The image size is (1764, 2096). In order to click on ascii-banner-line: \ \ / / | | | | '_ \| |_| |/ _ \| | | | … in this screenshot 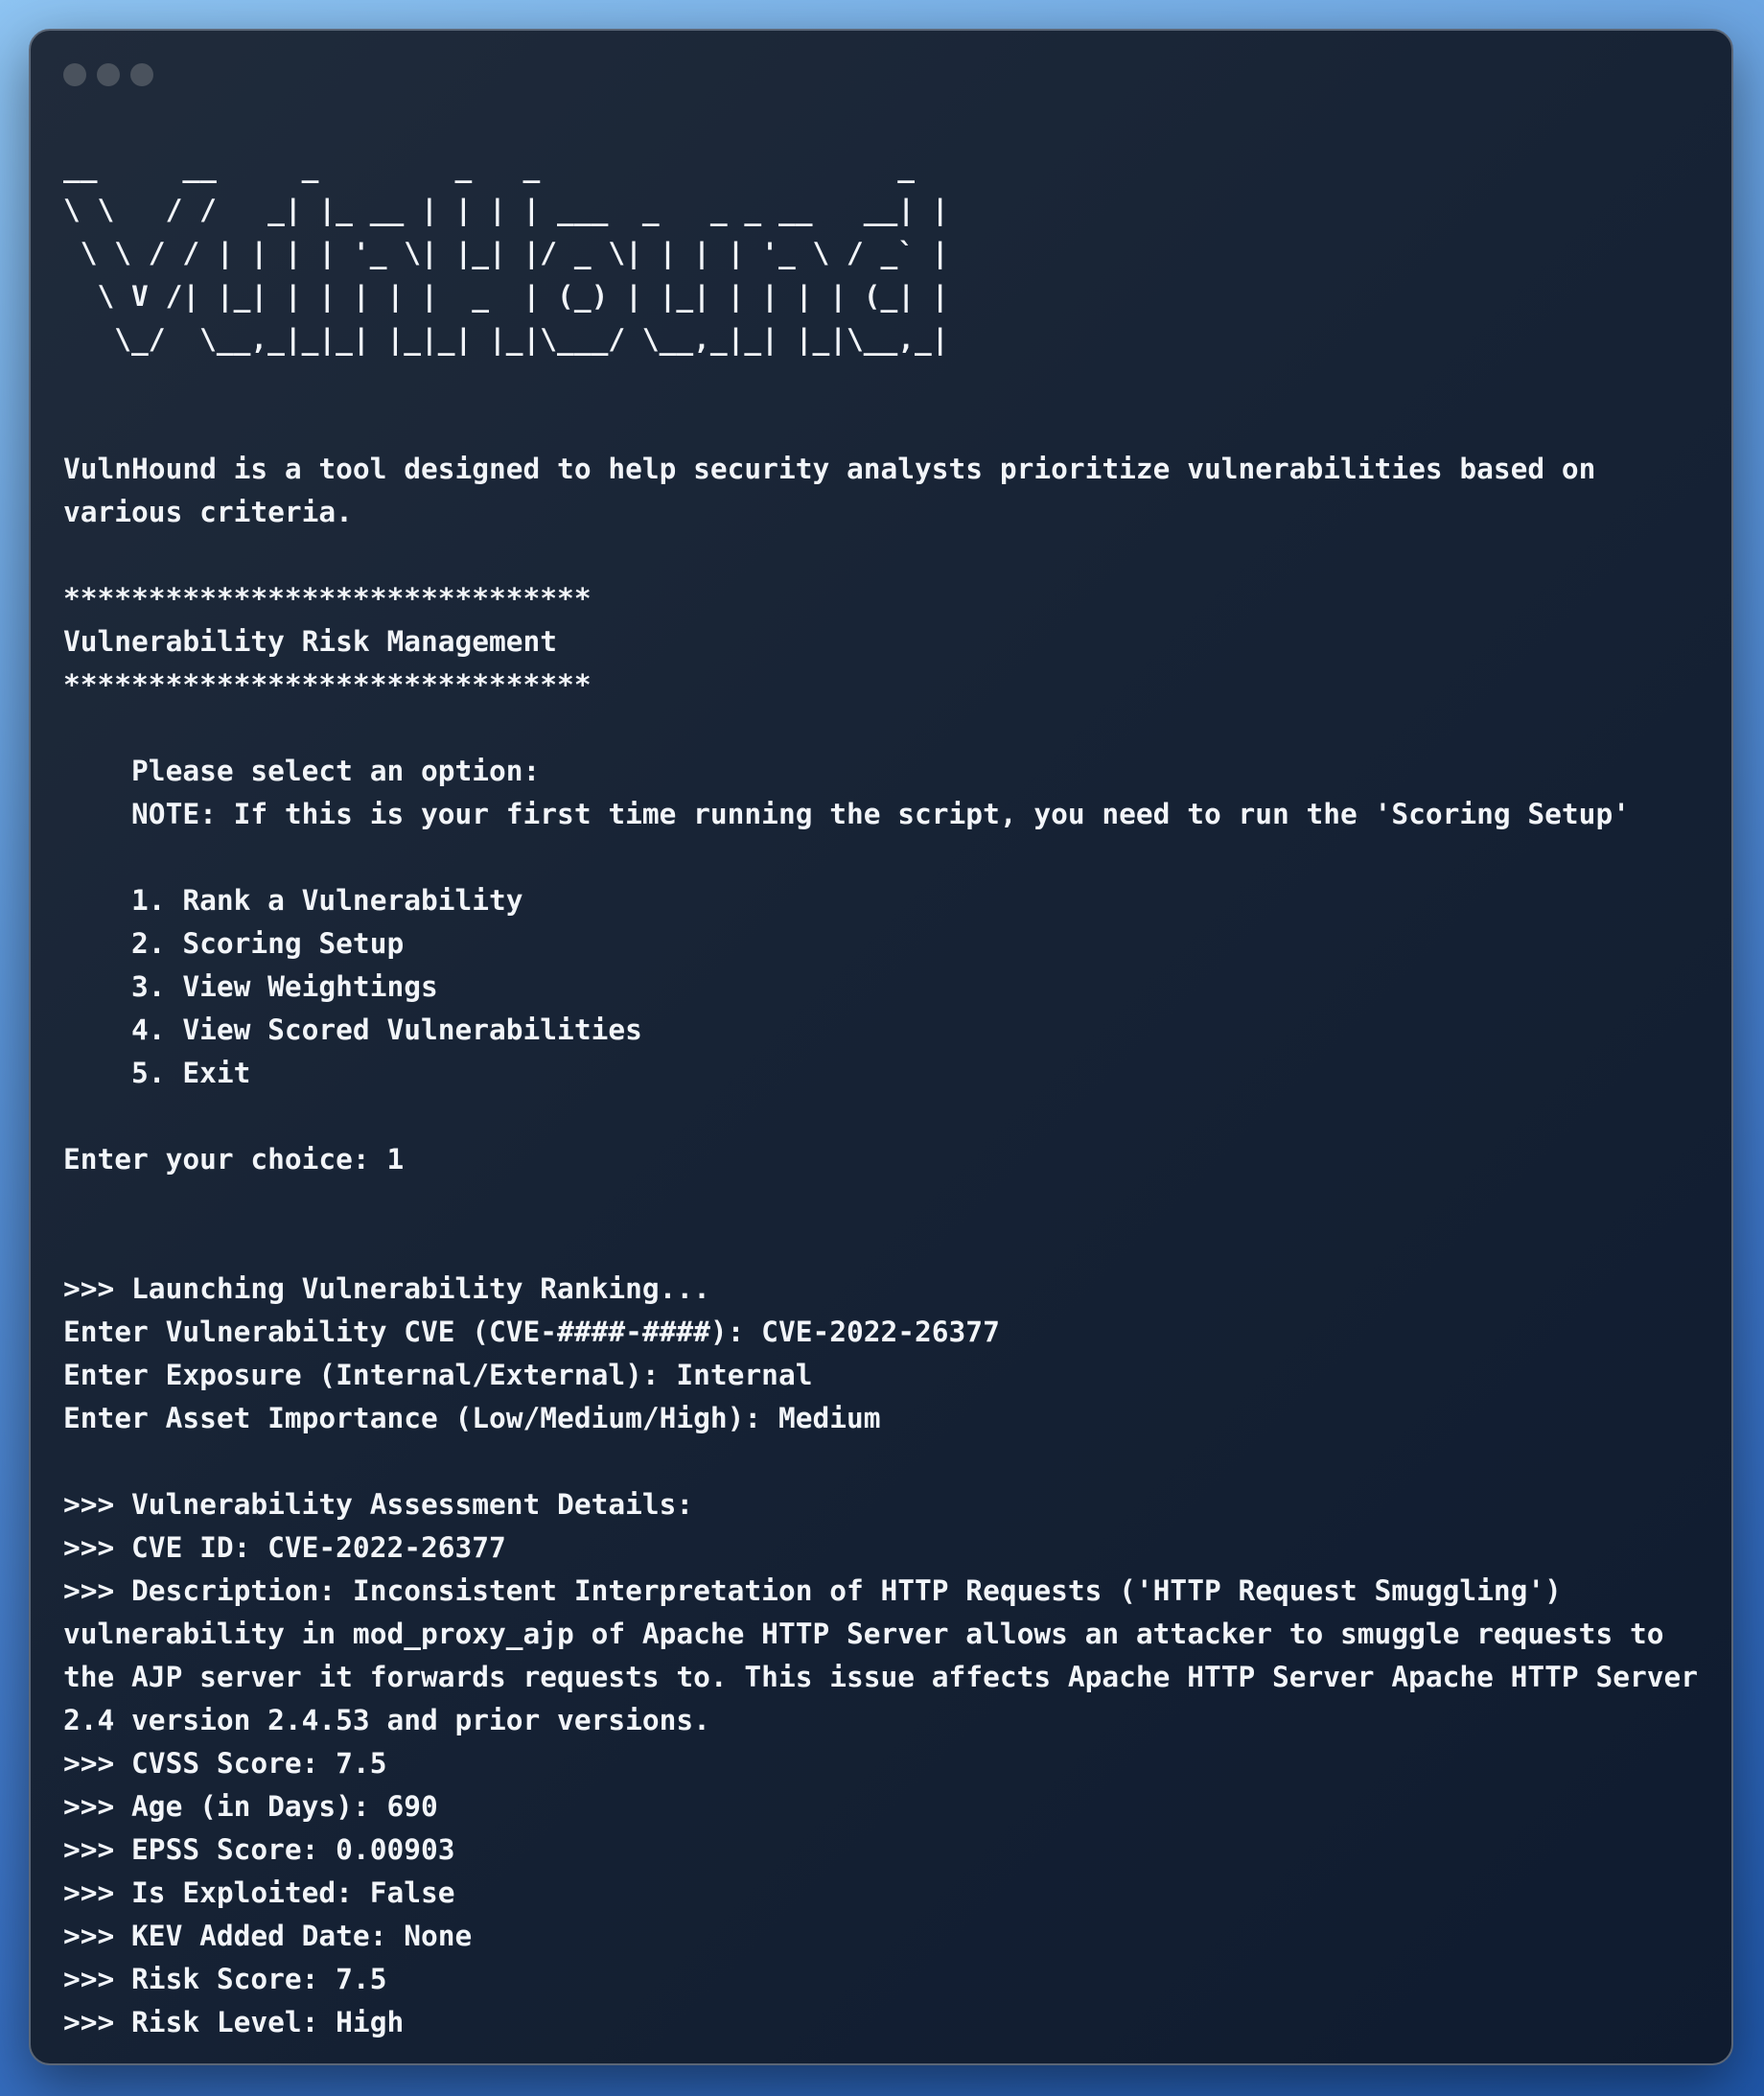, I will do `click(506, 253)`.